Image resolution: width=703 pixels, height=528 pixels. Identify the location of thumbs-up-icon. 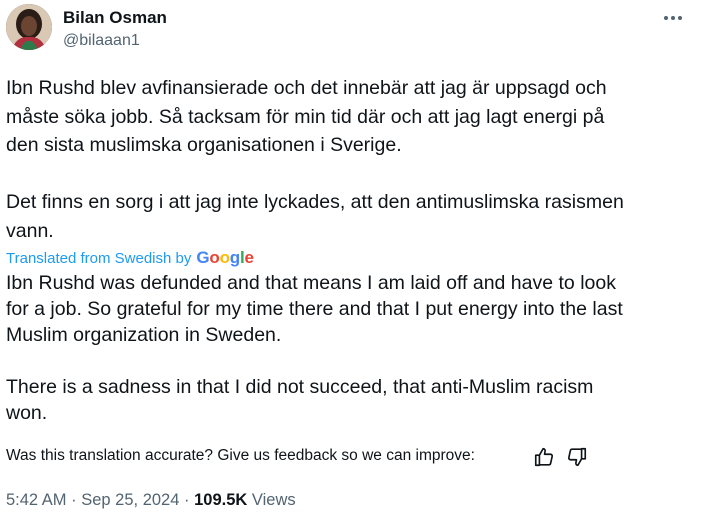
(544, 457).